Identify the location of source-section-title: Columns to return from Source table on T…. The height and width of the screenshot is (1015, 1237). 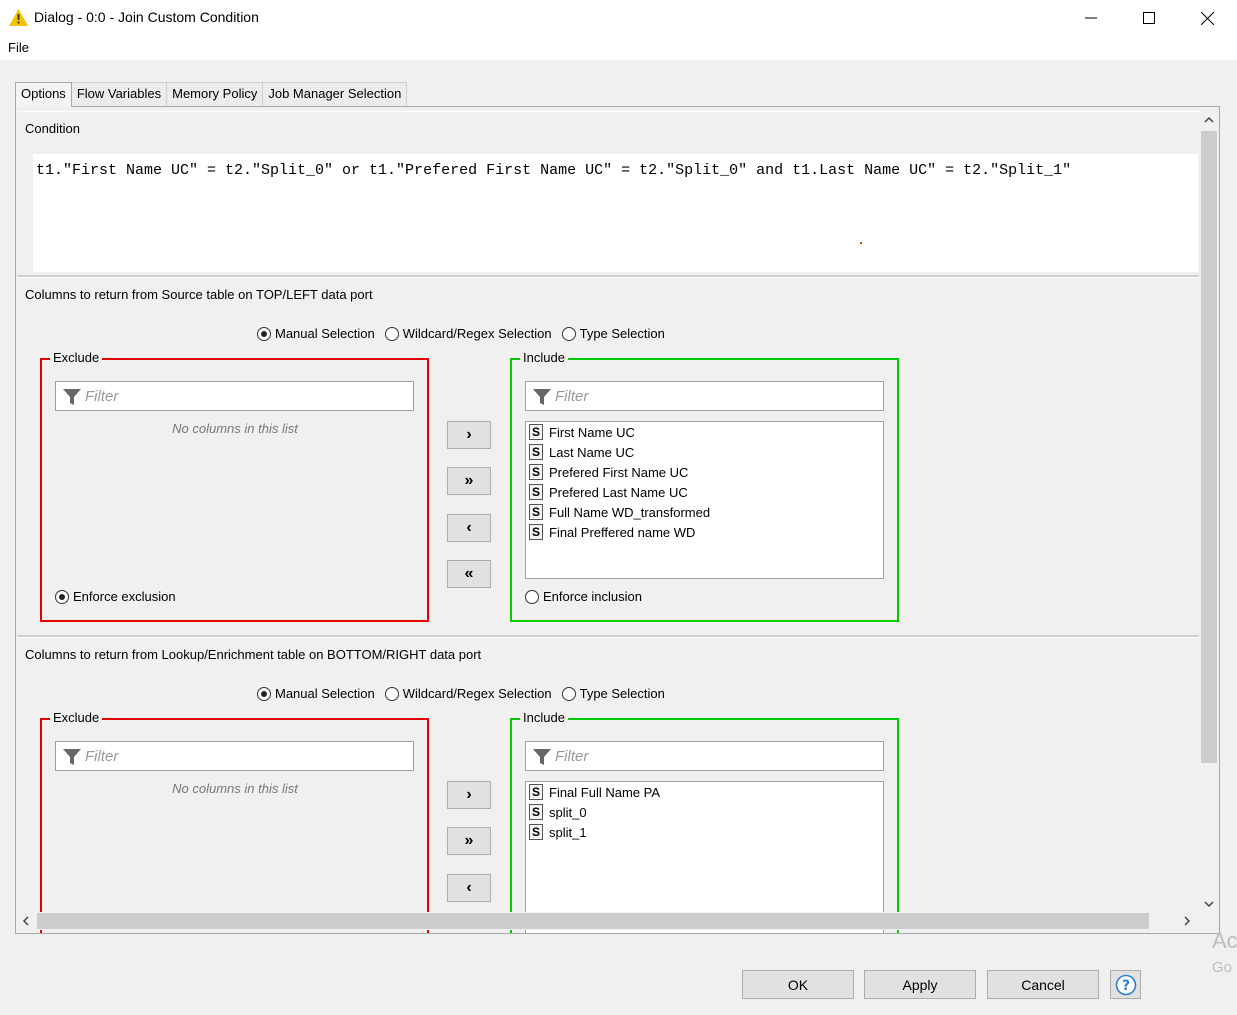
(199, 294).